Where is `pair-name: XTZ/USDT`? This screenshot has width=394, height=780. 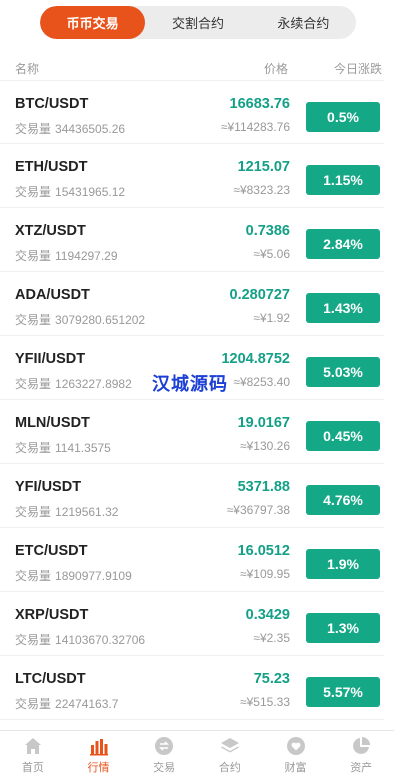
pair-name: XTZ/USDT is located at coordinates (50, 231).